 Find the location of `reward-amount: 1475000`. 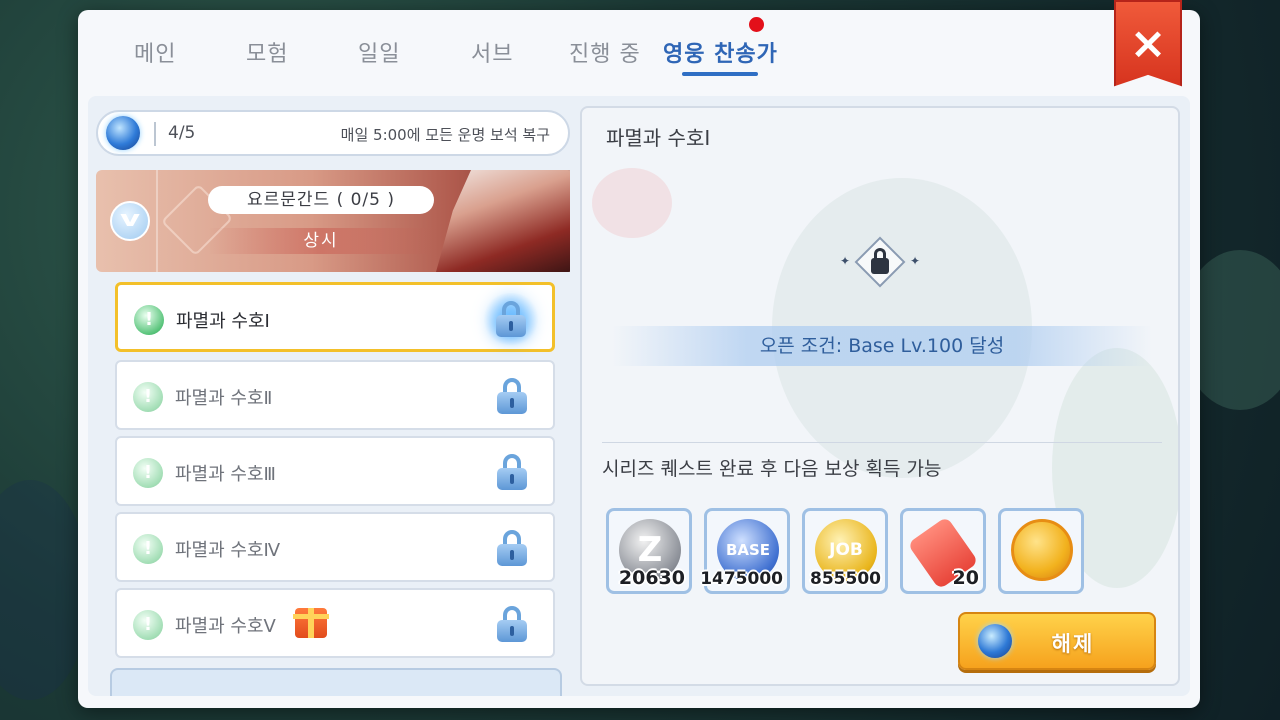

reward-amount: 1475000 is located at coordinates (741, 579).